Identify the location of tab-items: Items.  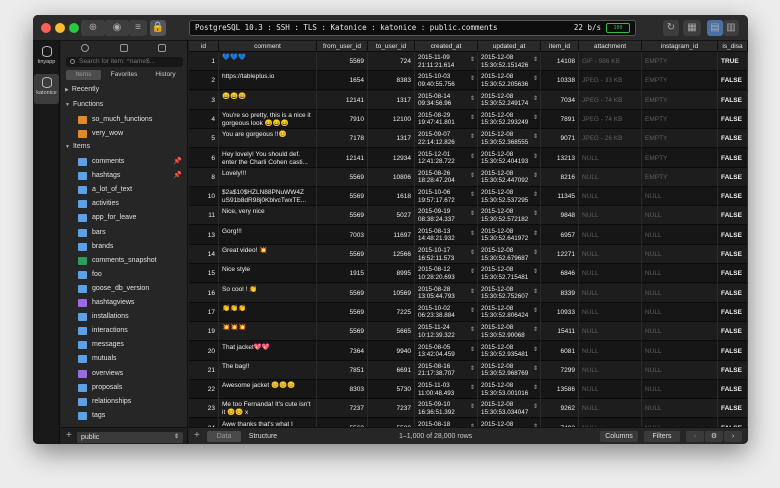
(83, 75).